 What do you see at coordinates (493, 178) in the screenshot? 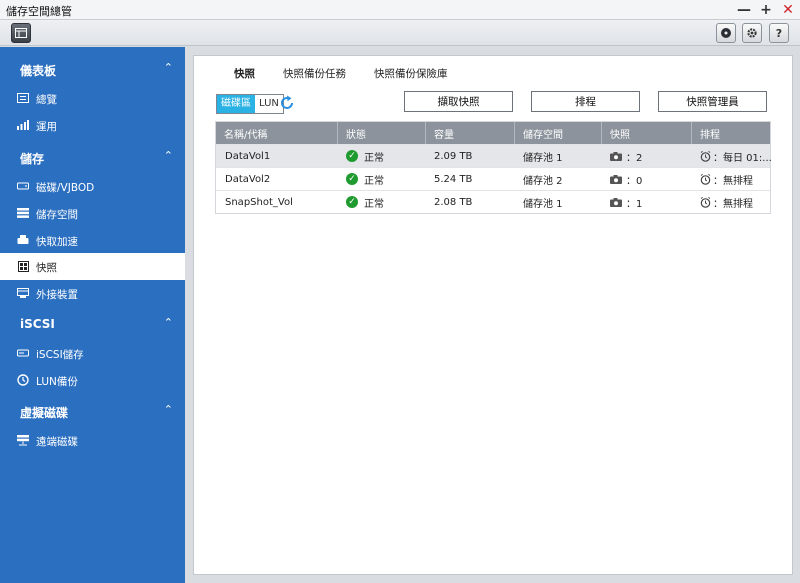
I see `table-row: DataVol2 ✓ 正常 5.24 TB 儲存池 2 ：0 ：無排程` at bounding box center [493, 178].